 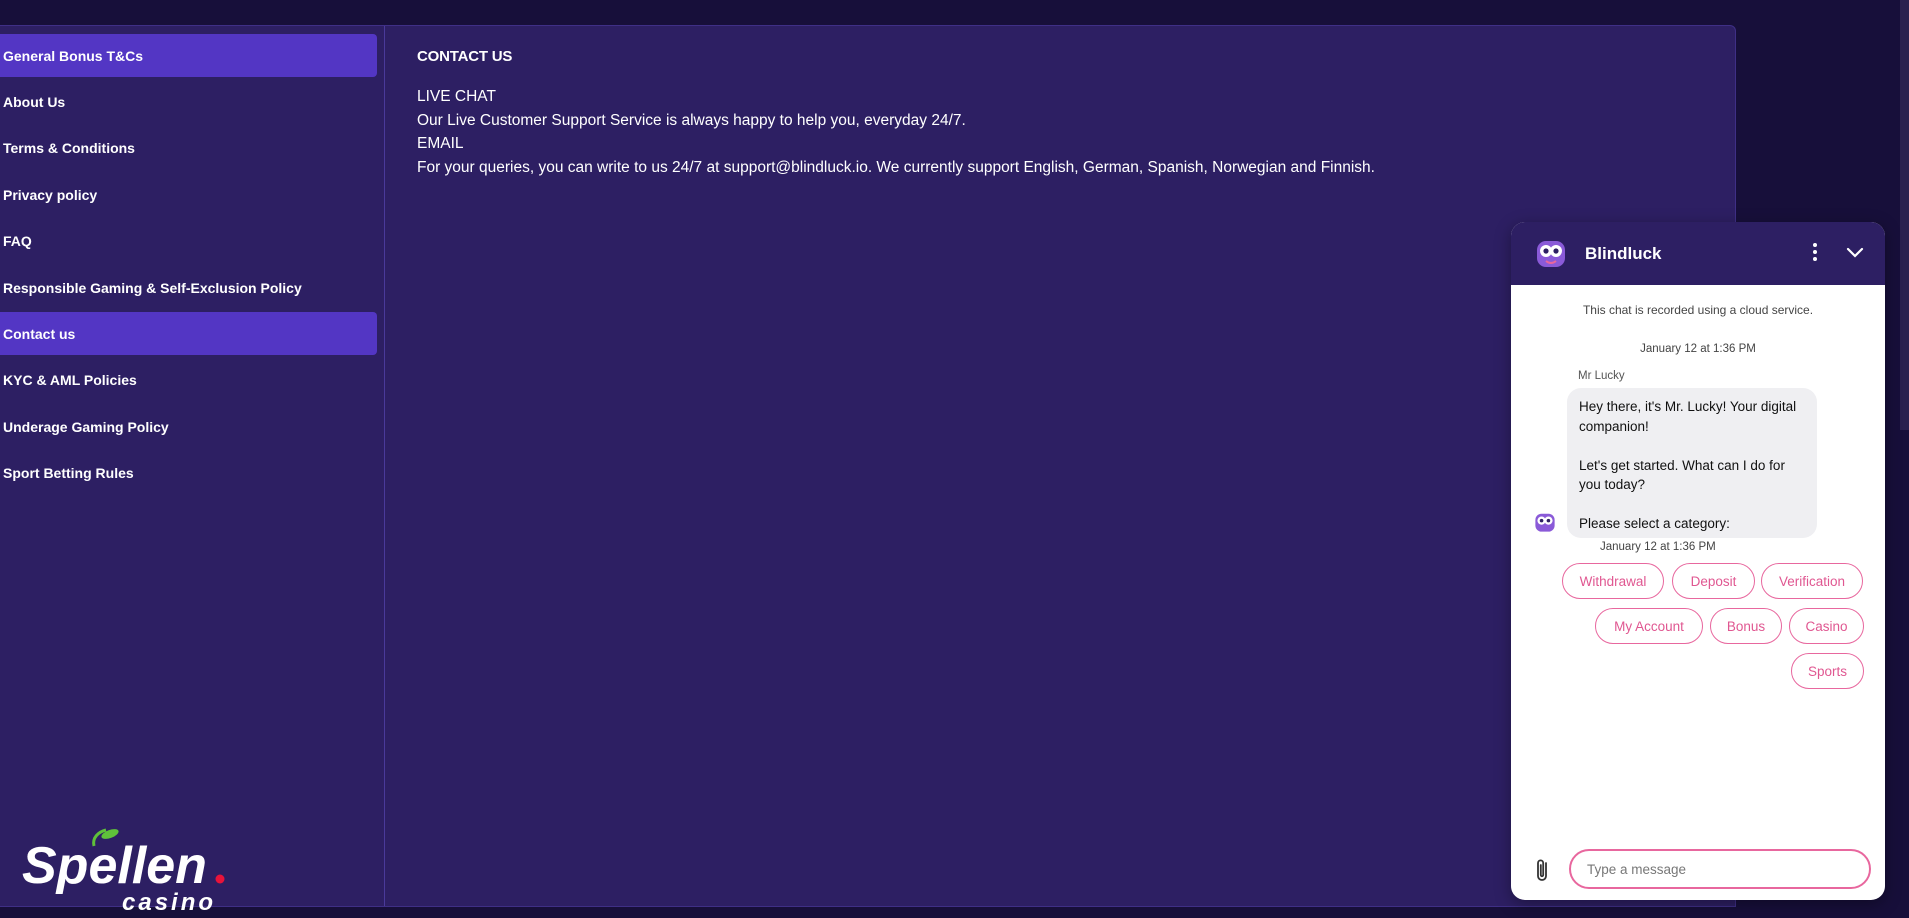 What do you see at coordinates (220, 879) in the screenshot?
I see `logo-dot-icon` at bounding box center [220, 879].